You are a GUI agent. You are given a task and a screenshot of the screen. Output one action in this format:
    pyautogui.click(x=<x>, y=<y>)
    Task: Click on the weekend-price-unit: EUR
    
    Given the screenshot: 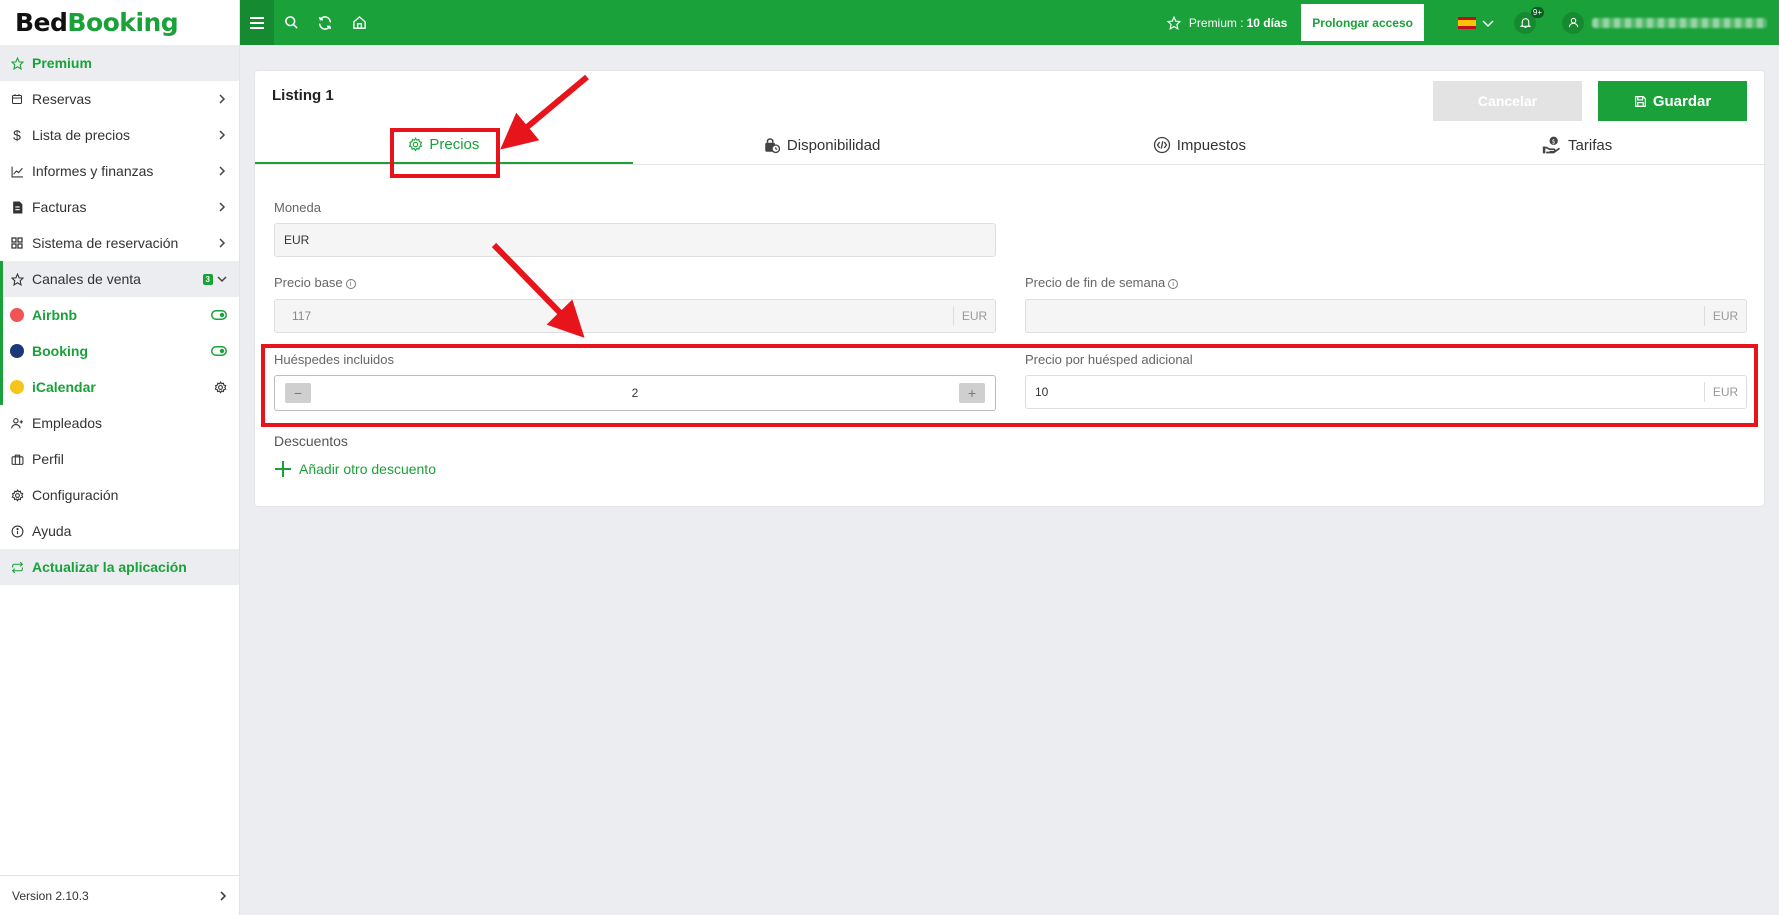 What is the action you would take?
    pyautogui.click(x=1725, y=316)
    